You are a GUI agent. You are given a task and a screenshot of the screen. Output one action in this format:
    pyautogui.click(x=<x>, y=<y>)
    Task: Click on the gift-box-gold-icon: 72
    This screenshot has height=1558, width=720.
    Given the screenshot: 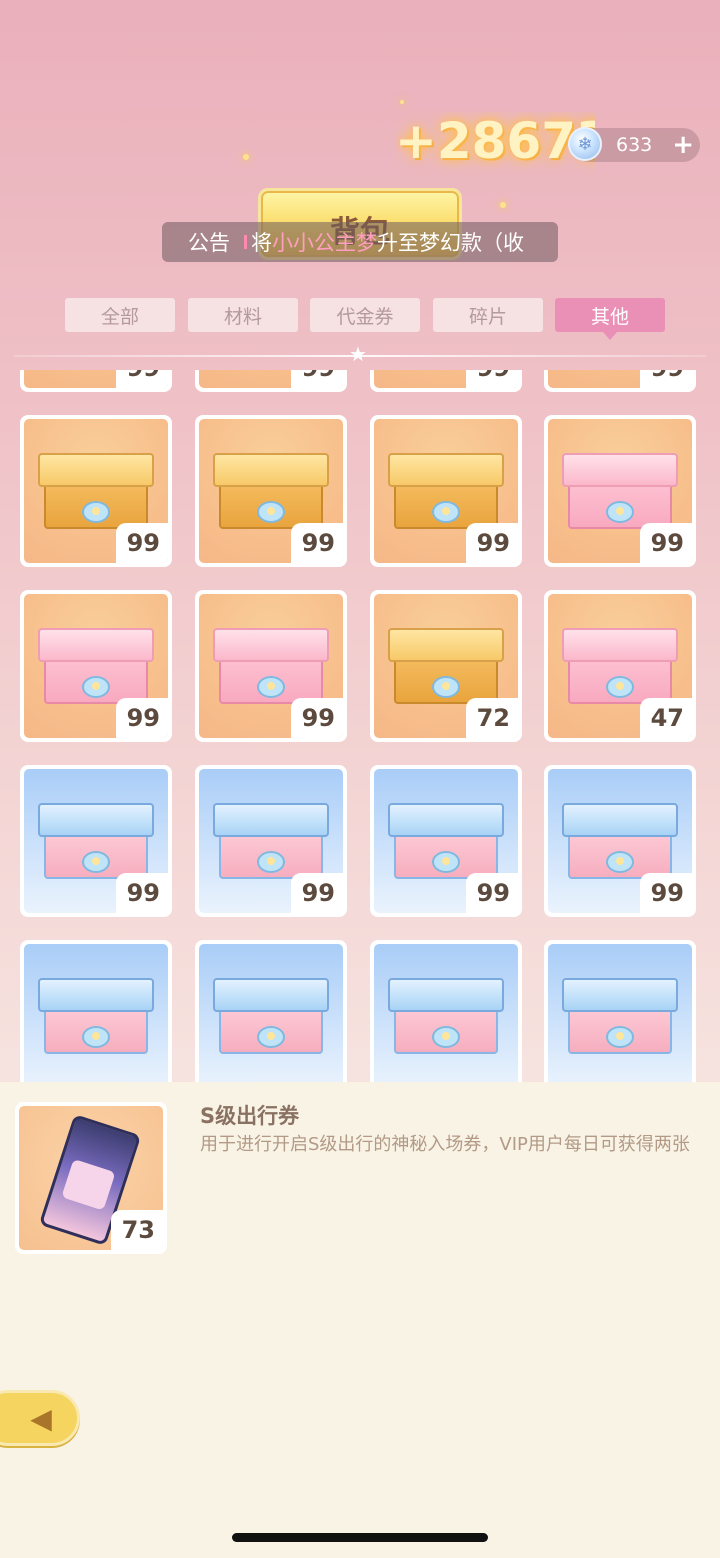 What is the action you would take?
    pyautogui.click(x=446, y=666)
    